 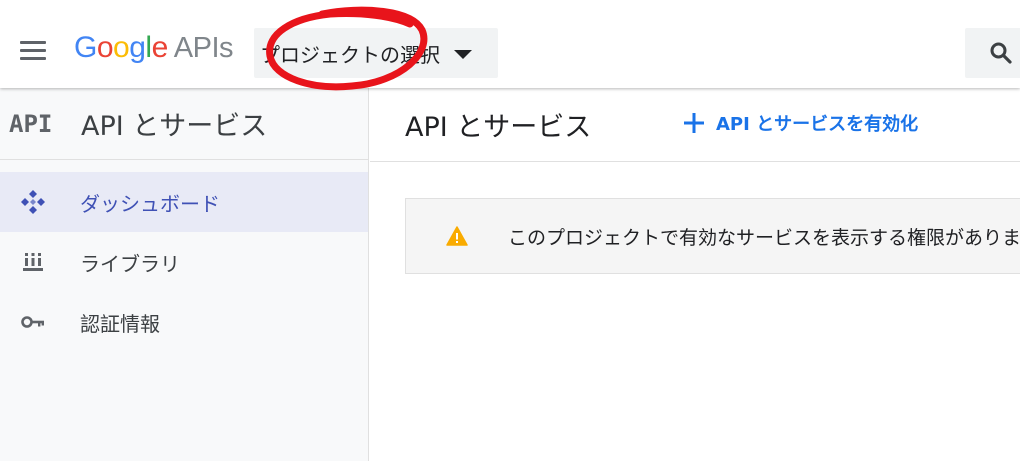 I want to click on sidebar-item-library: ライブラリ, so click(x=184, y=262).